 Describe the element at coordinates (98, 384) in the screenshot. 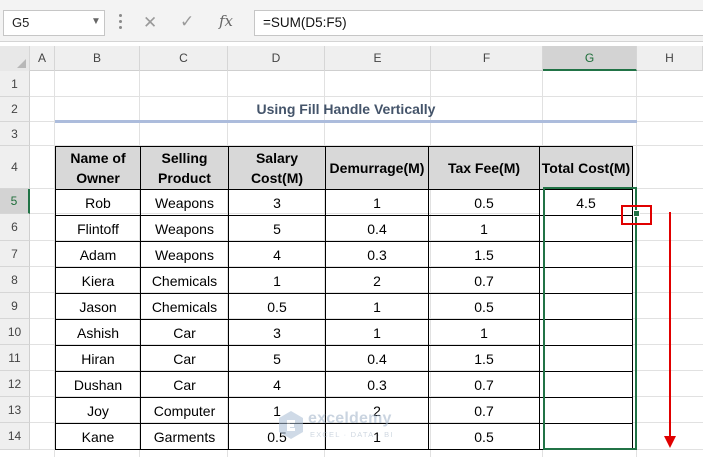

I see `table-cell: Dushan` at that location.